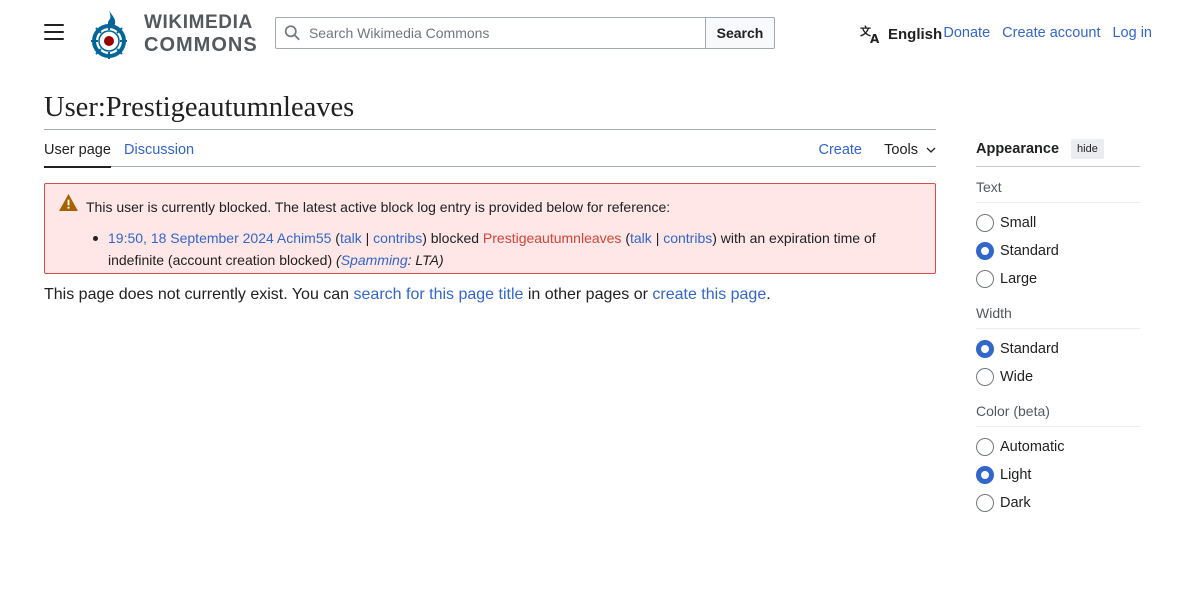  Describe the element at coordinates (68, 202) in the screenshot. I see `warning-icon` at that location.